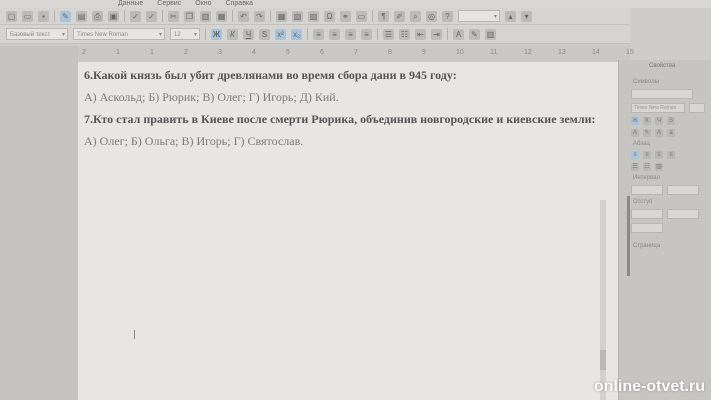 The image size is (711, 400). Describe the element at coordinates (97, 16) in the screenshot. I see `print-icon: ⎙` at that location.